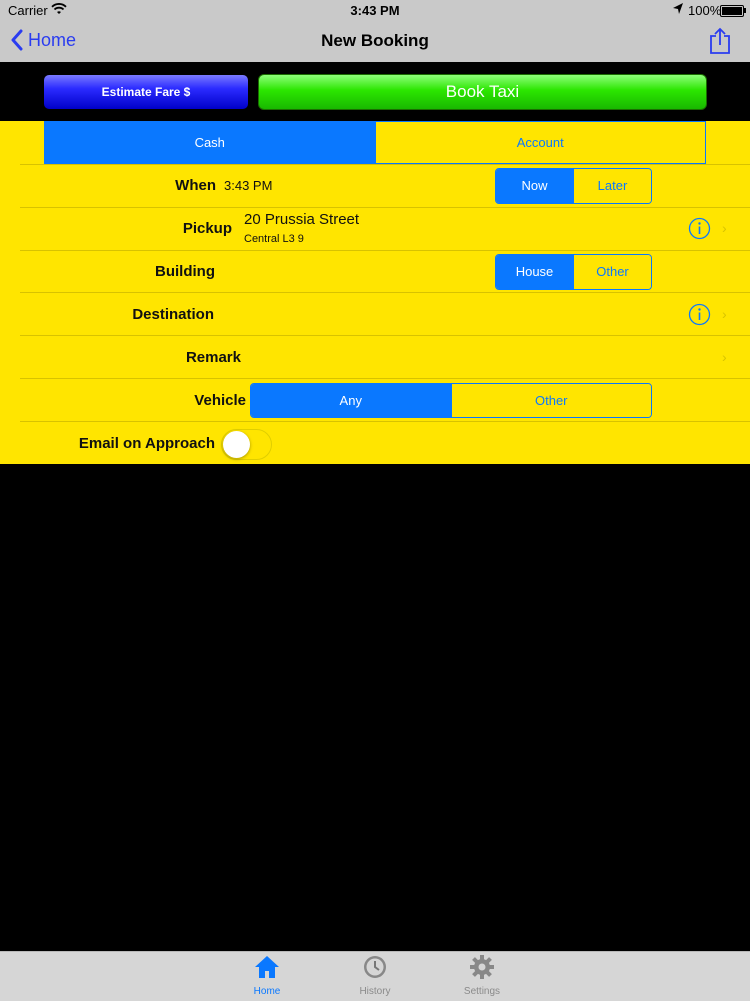 This screenshot has height=1001, width=750. What do you see at coordinates (732, 11) in the screenshot?
I see `battery-icon` at bounding box center [732, 11].